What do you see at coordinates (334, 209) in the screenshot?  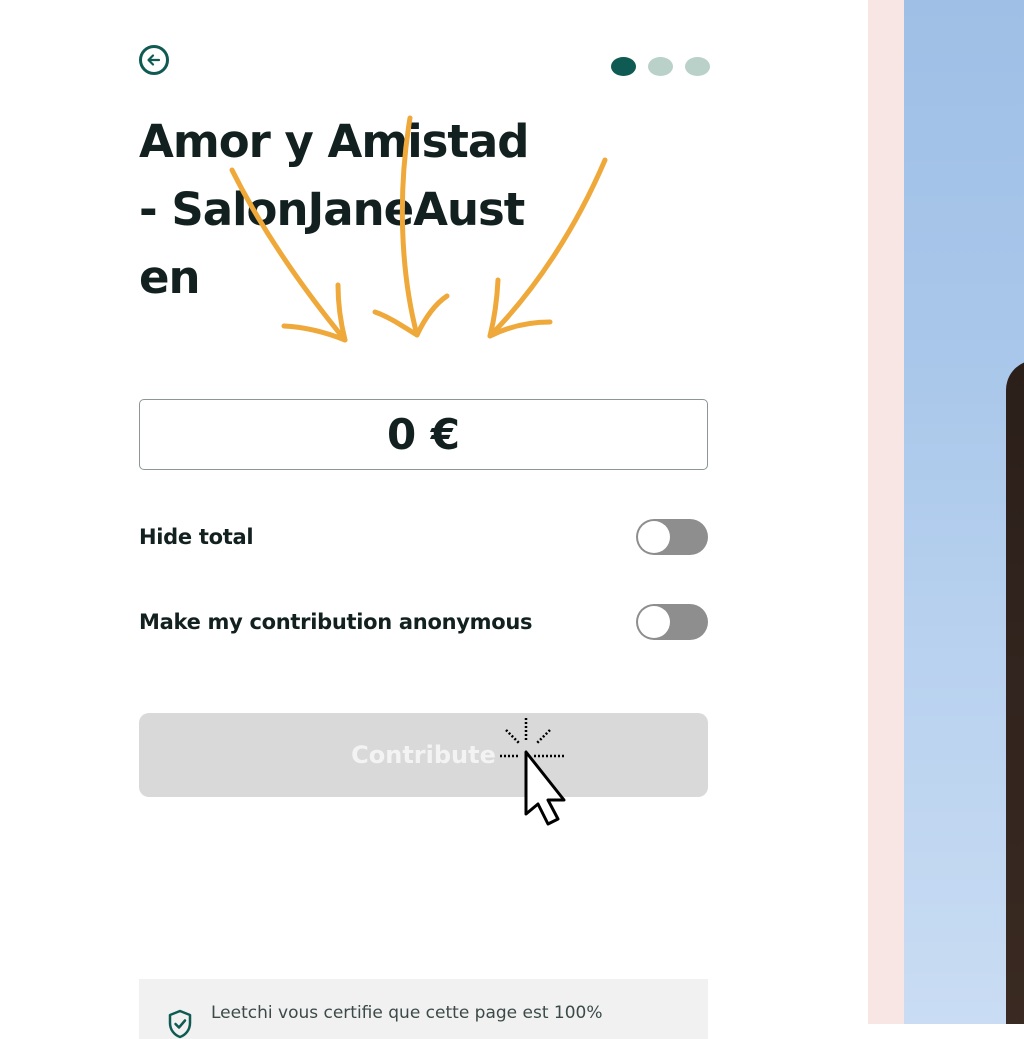 I see `page-title: Amor y Amistad - SalonJaneAusten` at bounding box center [334, 209].